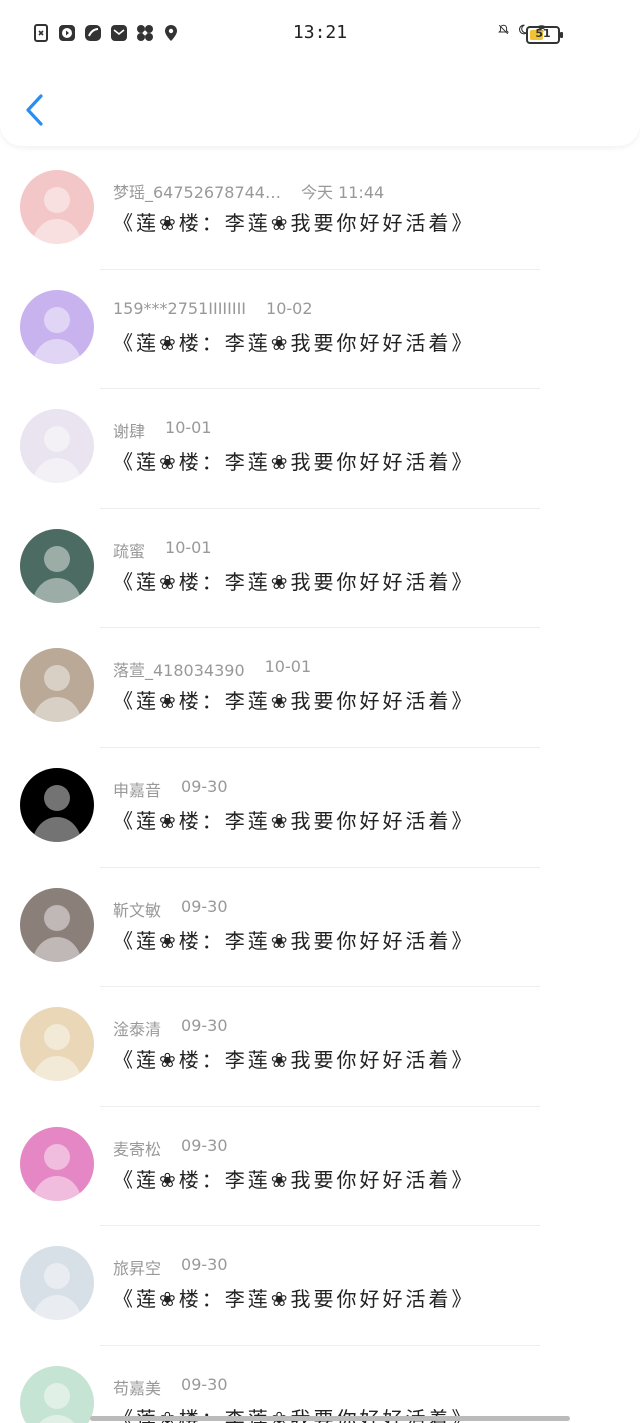 The image size is (640, 1423). What do you see at coordinates (162, 550) in the screenshot?
I see `message-meta: 疏蜜 10-01` at bounding box center [162, 550].